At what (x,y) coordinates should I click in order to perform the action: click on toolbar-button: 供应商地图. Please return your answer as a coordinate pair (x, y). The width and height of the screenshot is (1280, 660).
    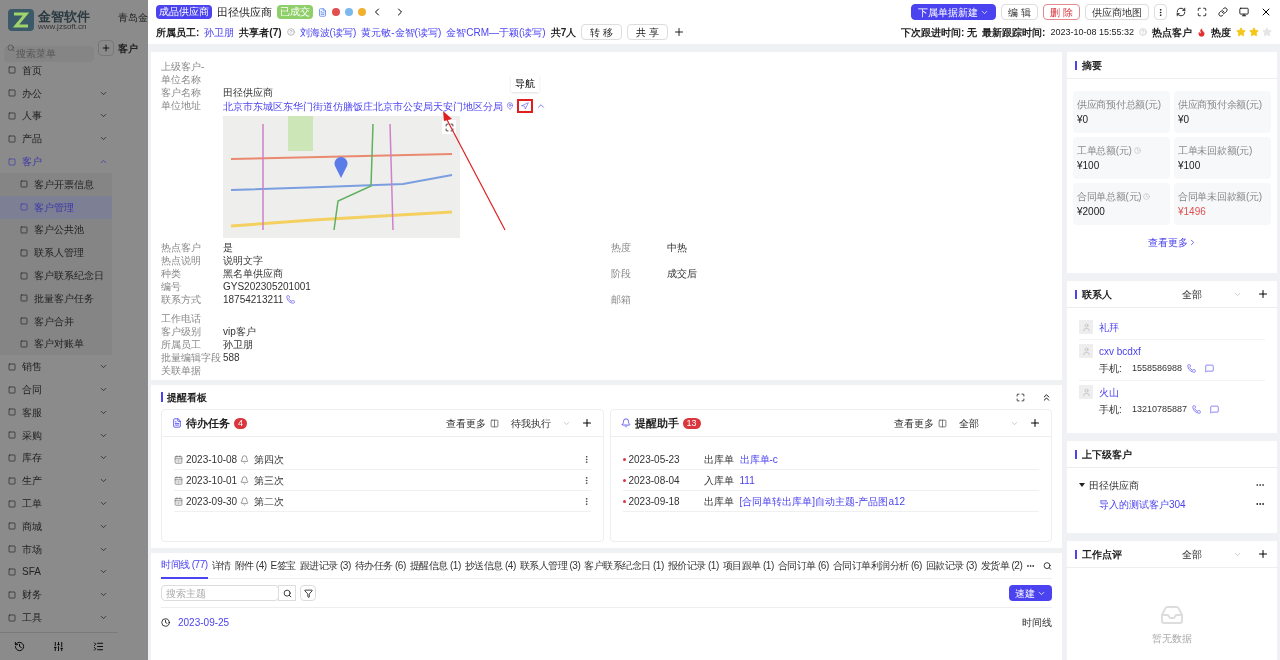
    Looking at the image, I should click on (1117, 12).